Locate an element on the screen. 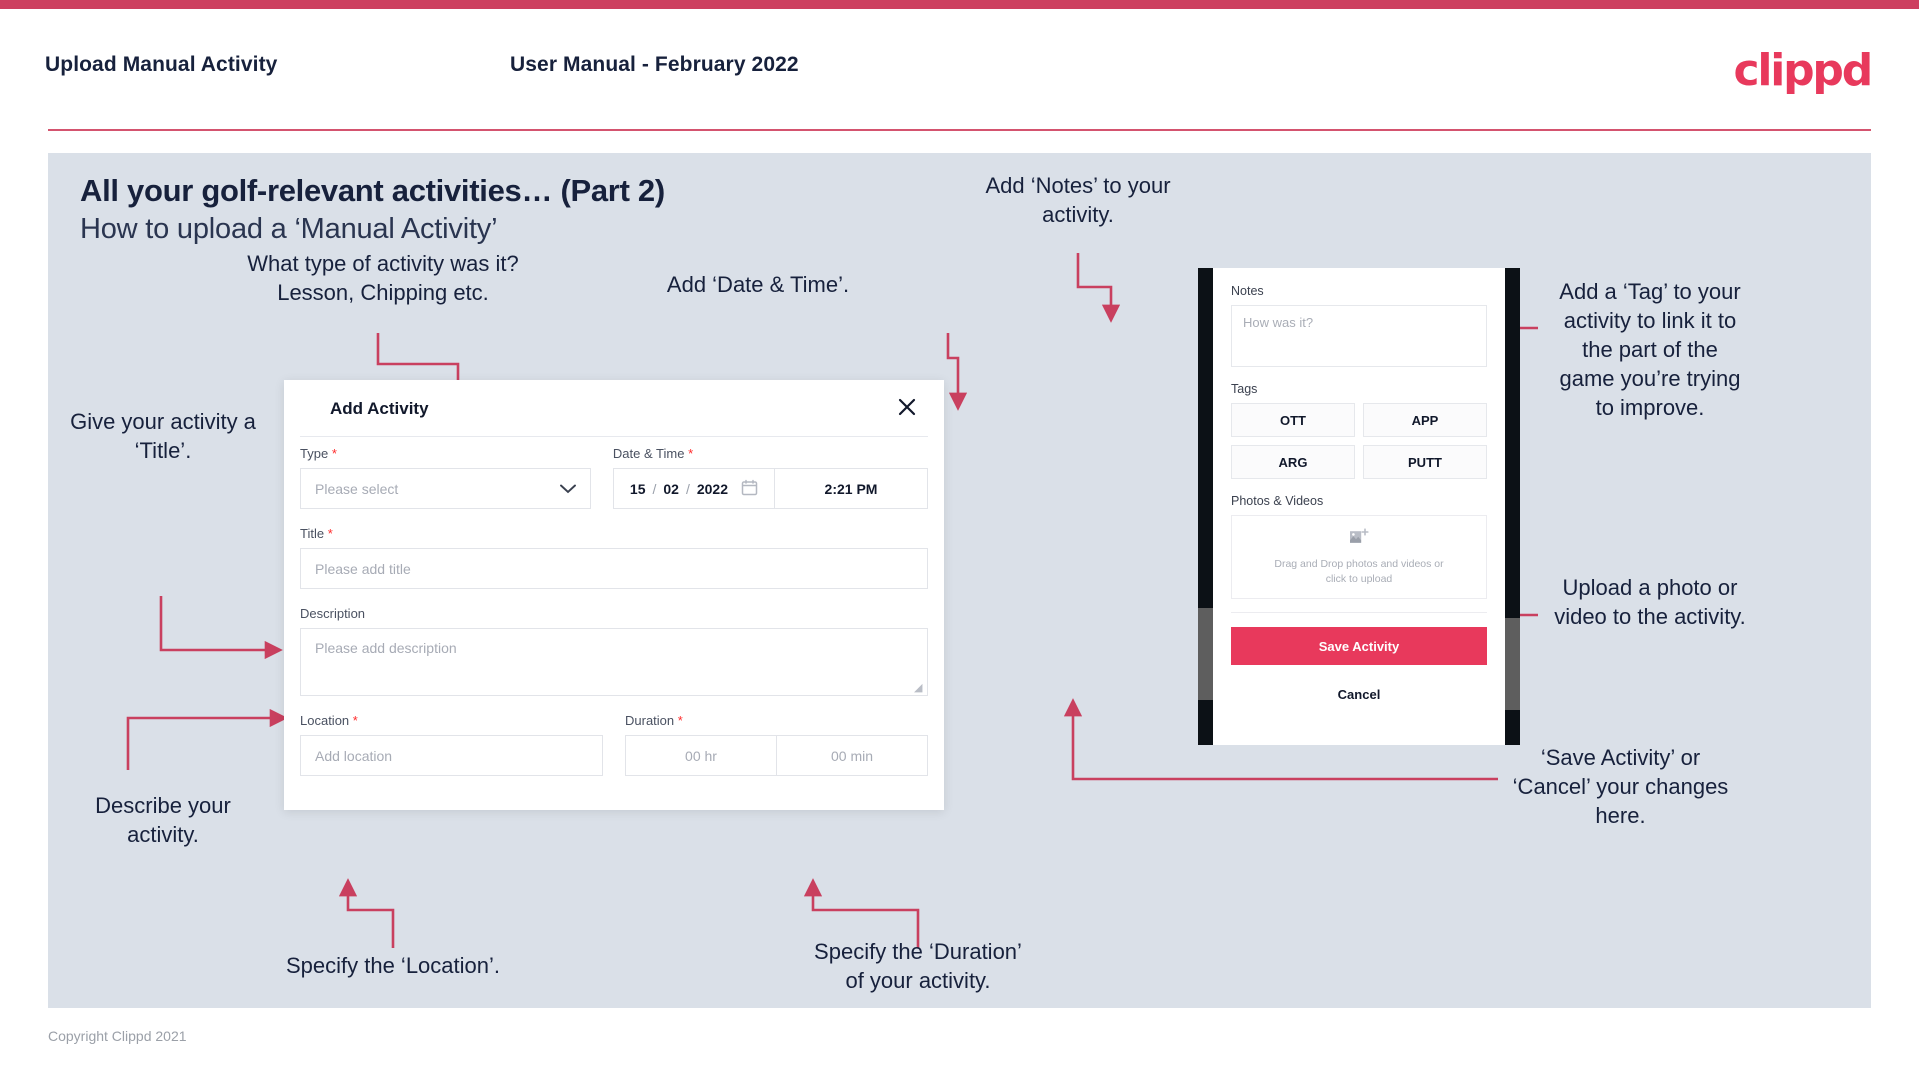 The height and width of the screenshot is (1079, 1919). tags-grid: OTT APP ARG PUTT is located at coordinates (1359, 441).